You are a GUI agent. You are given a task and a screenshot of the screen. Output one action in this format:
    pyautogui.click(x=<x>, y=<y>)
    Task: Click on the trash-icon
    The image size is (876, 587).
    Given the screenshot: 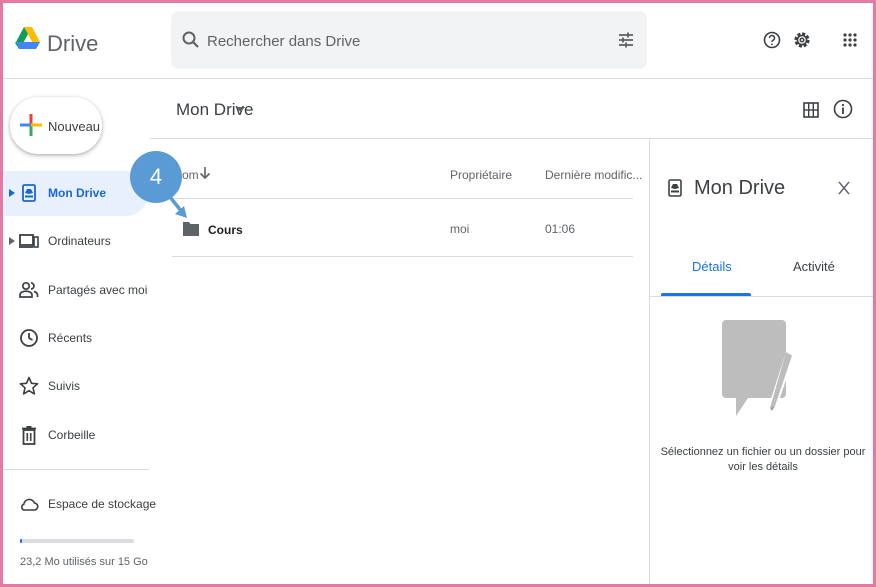 What is the action you would take?
    pyautogui.click(x=29, y=435)
    